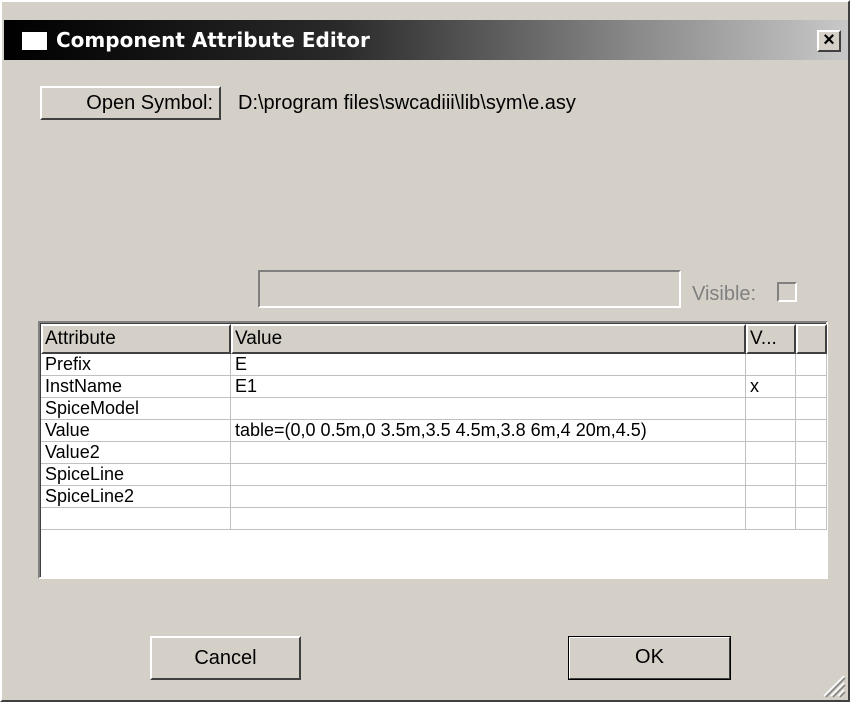 The image size is (850, 702). I want to click on attribute-cell, so click(136, 519).